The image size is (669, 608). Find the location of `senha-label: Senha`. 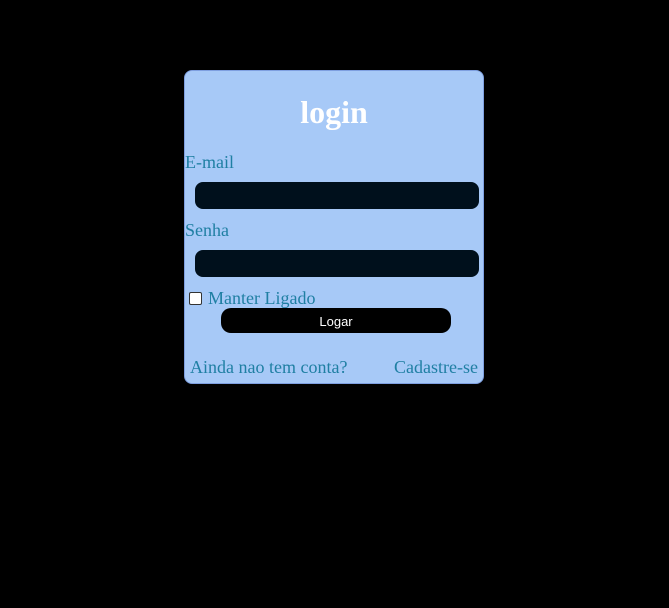

senha-label: Senha is located at coordinates (207, 230).